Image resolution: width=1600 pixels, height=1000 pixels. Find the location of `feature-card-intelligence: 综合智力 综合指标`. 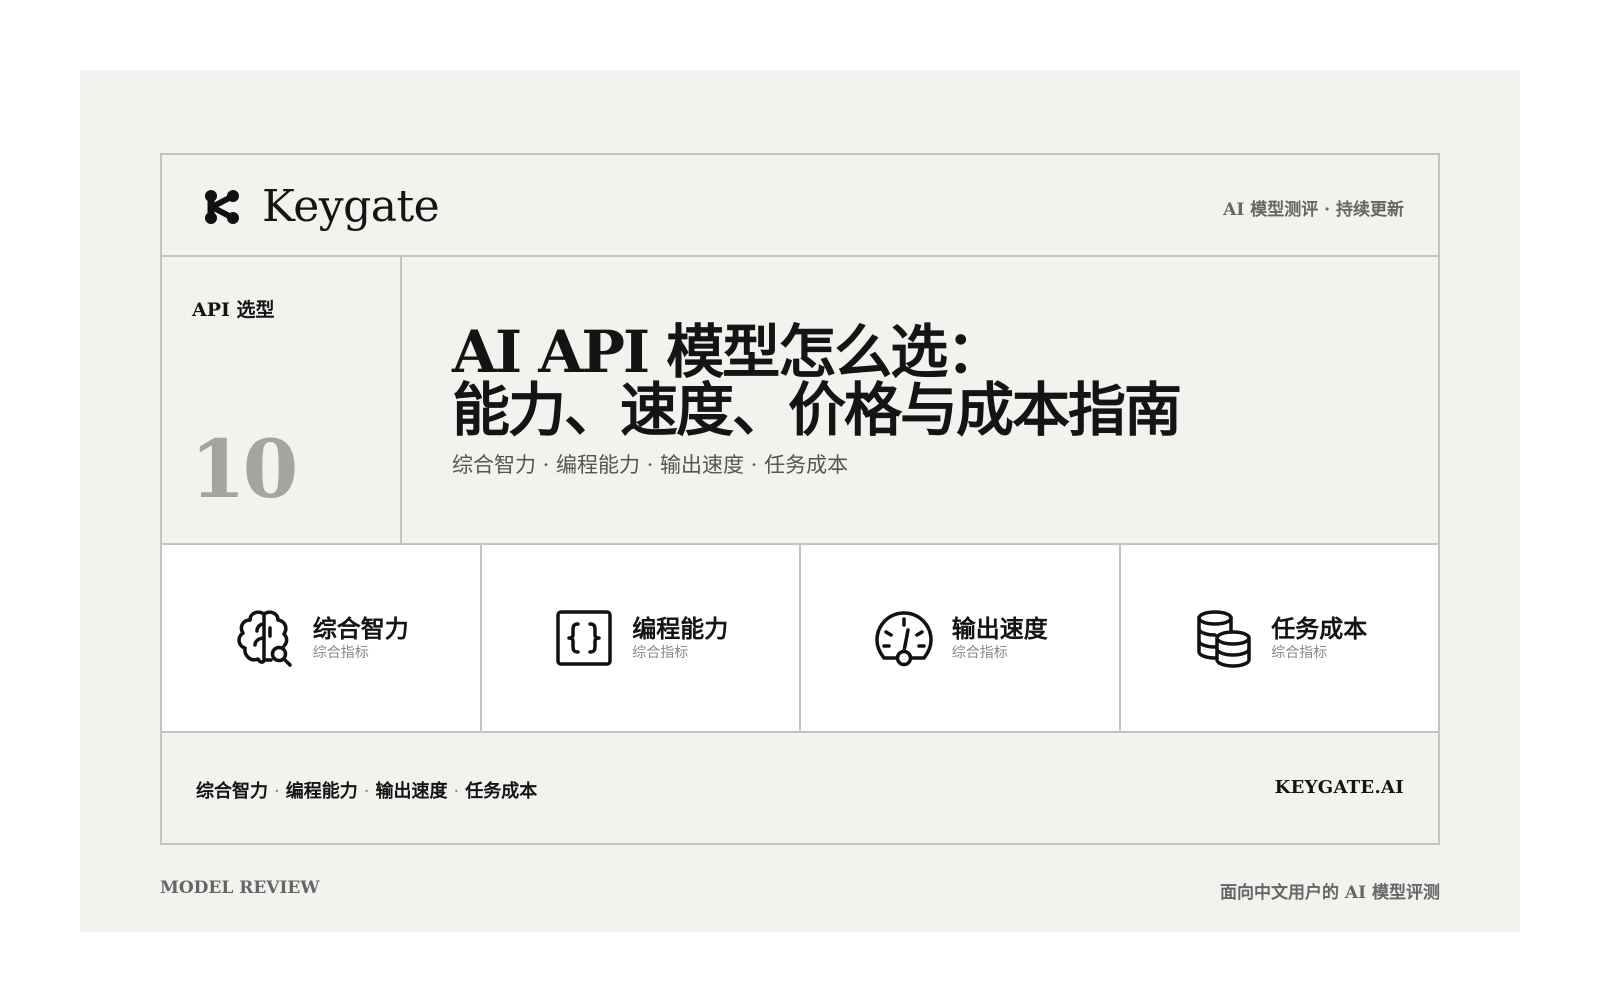

feature-card-intelligence: 综合智力 综合指标 is located at coordinates (322, 638).